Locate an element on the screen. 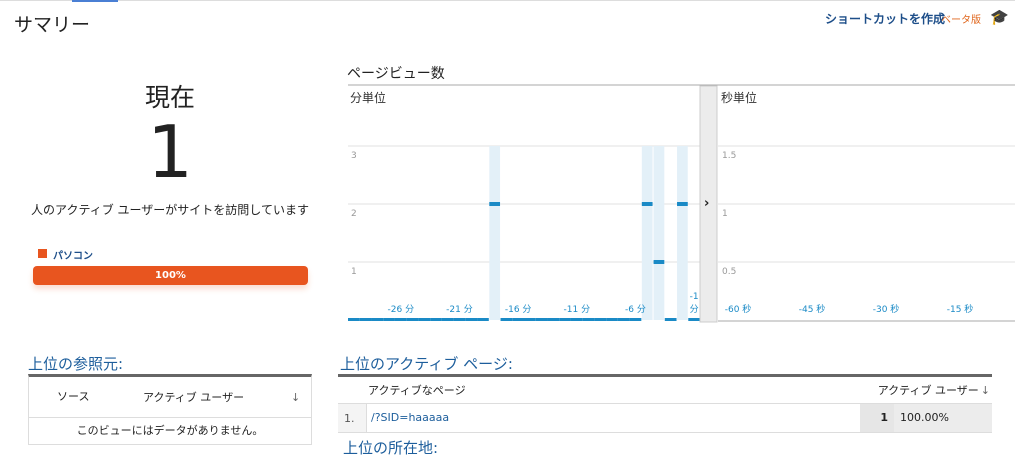 The image size is (1015, 458). active-user-count: 1 is located at coordinates (170, 152).